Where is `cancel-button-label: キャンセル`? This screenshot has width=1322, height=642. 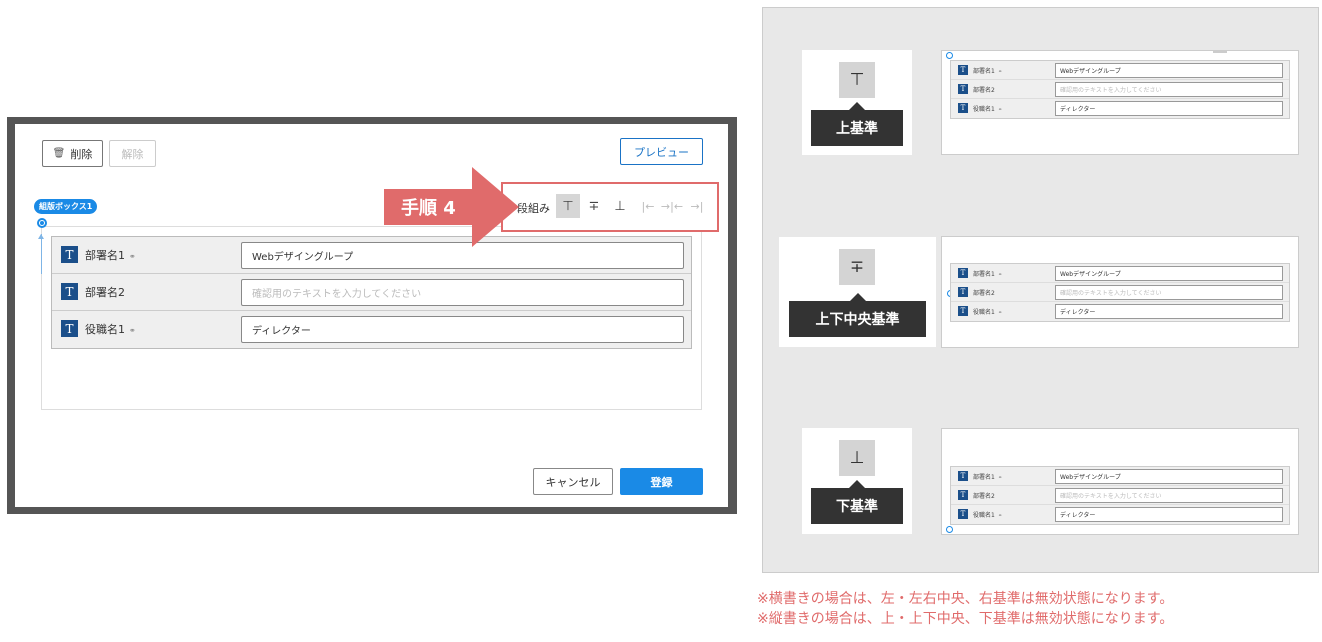
cancel-button-label: キャンセル is located at coordinates (573, 482).